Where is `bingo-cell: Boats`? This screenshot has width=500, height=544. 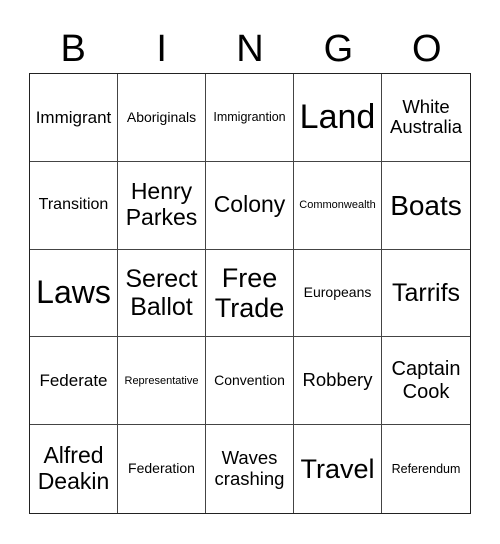
bingo-cell: Boats is located at coordinates (426, 206).